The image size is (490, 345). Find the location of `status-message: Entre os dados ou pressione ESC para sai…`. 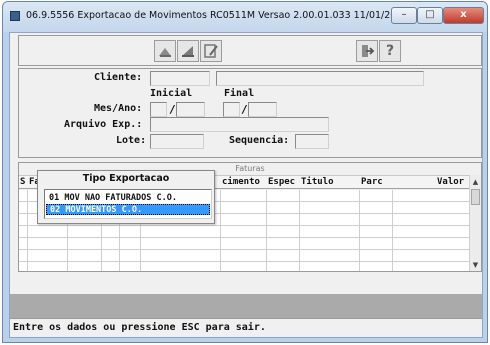

status-message: Entre os dados ou pressione ESC para sai… is located at coordinates (139, 327).